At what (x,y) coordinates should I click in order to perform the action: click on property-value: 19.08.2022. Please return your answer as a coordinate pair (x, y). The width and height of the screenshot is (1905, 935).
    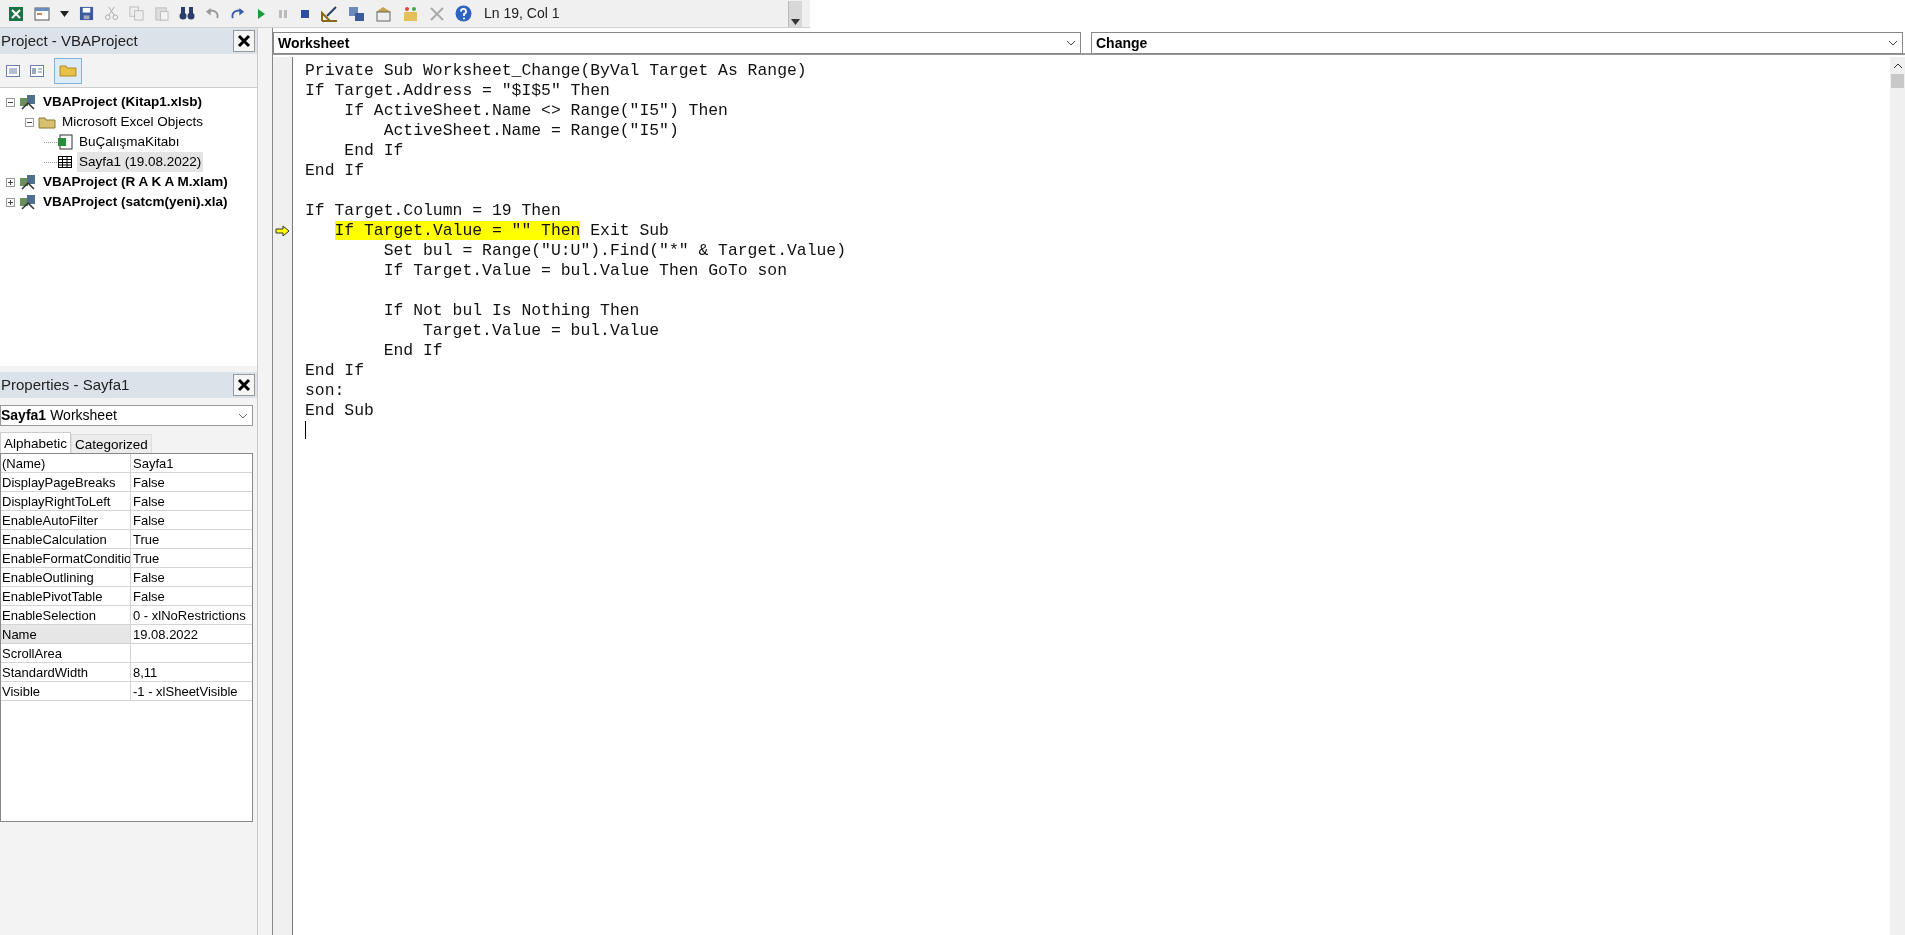
    Looking at the image, I should click on (191, 634).